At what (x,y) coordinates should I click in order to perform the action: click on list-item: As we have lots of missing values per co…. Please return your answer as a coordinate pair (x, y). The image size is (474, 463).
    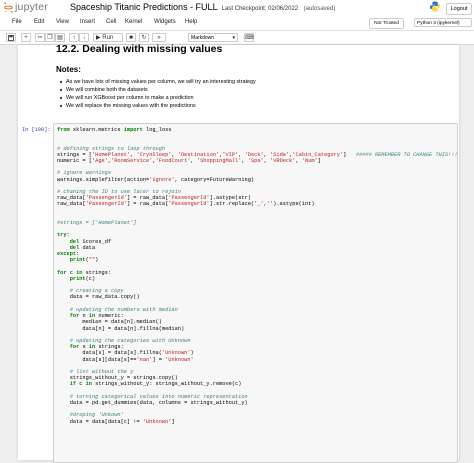
    Looking at the image, I should click on (156, 82).